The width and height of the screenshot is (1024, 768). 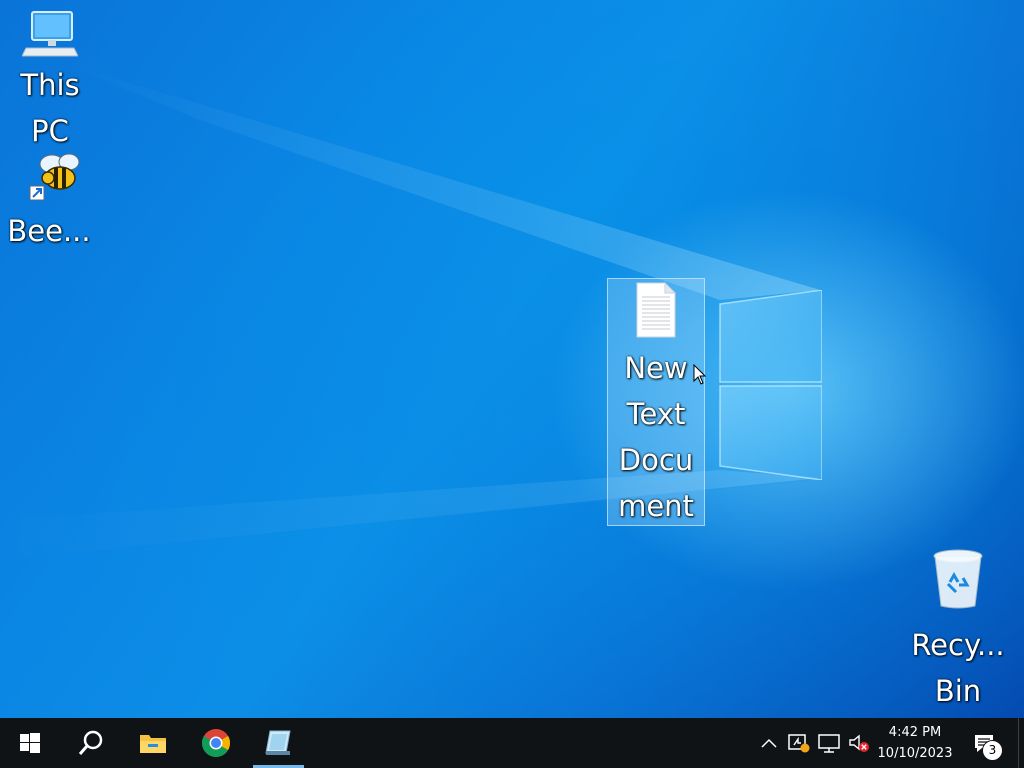 What do you see at coordinates (915, 743) in the screenshot?
I see `taskbar-clock: 4:42 PM 10/10/2023` at bounding box center [915, 743].